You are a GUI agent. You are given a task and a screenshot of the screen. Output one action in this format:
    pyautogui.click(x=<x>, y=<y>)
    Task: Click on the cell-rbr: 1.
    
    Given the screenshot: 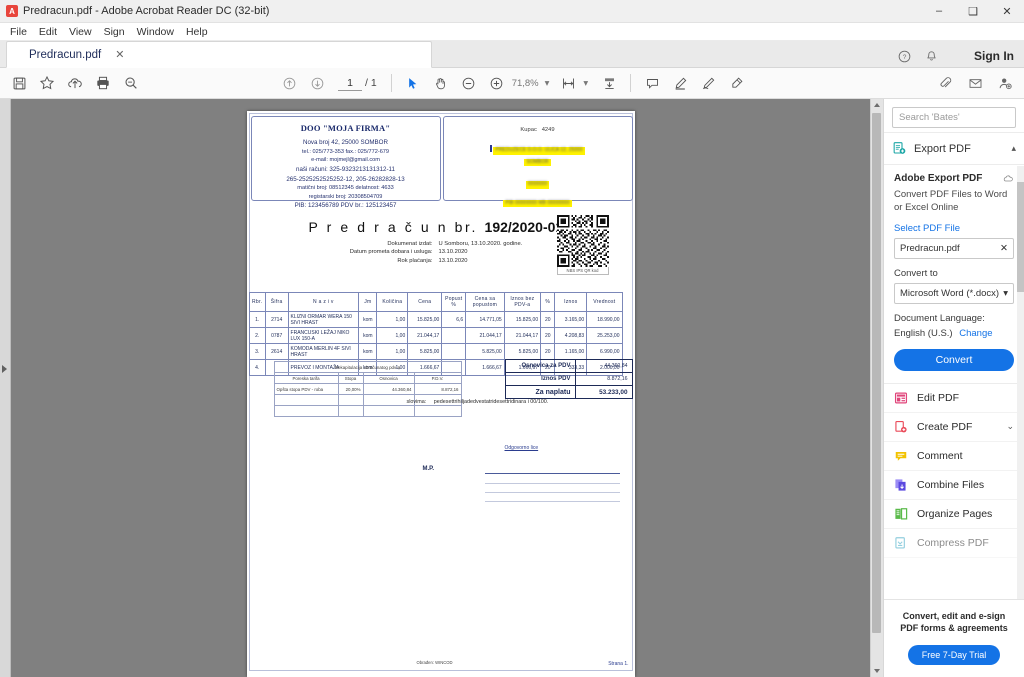 What is the action you would take?
    pyautogui.click(x=257, y=319)
    